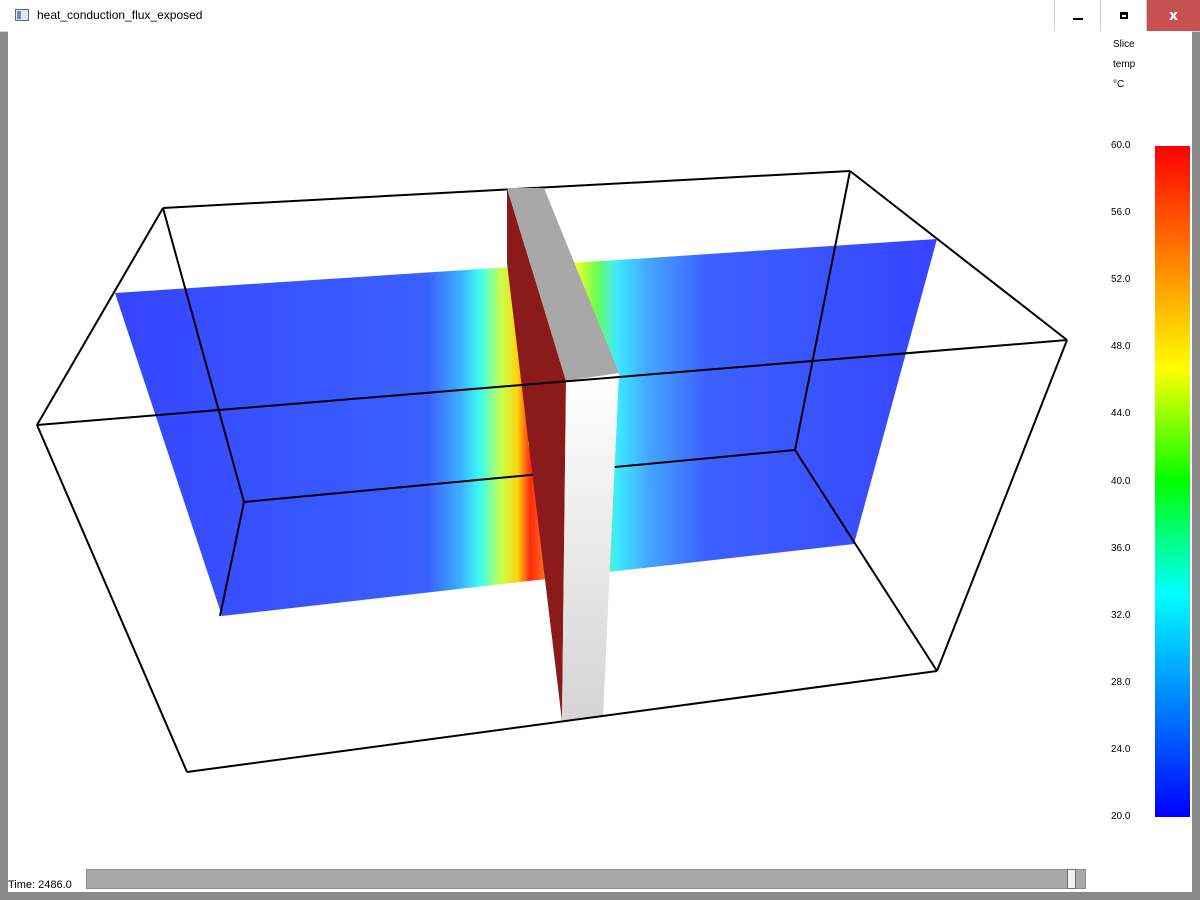  Describe the element at coordinates (1121, 548) in the screenshot. I see `color-scale-tick-label: 36.0` at that location.